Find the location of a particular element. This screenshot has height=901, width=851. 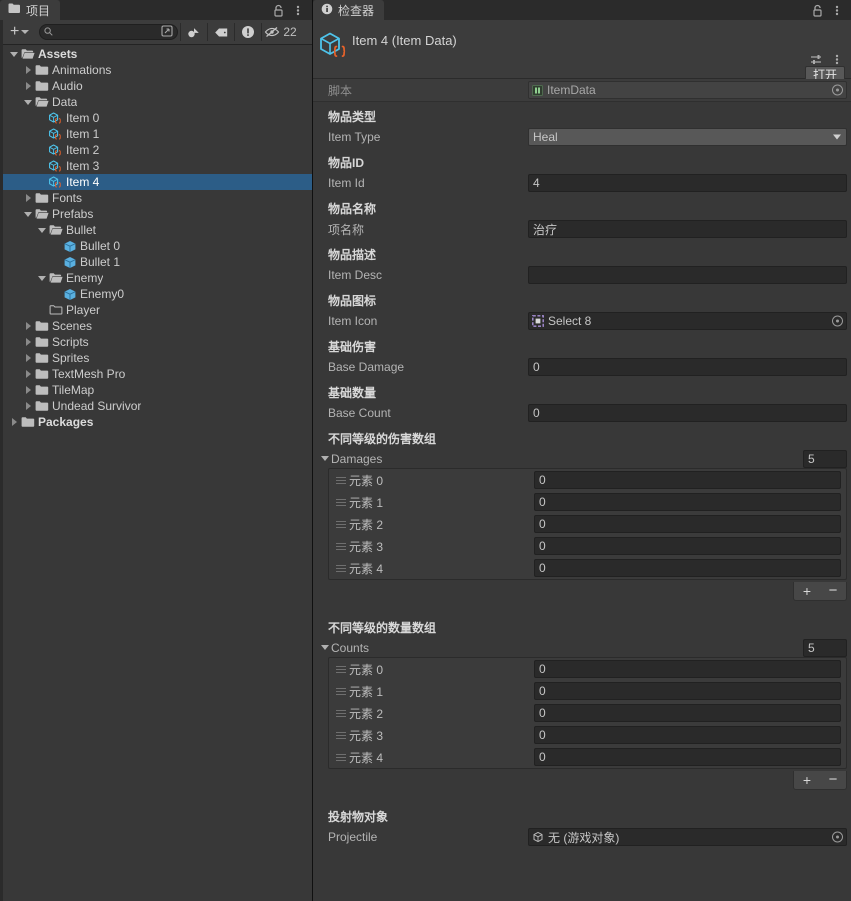

tree-item-audio: Audio is located at coordinates (156, 86).